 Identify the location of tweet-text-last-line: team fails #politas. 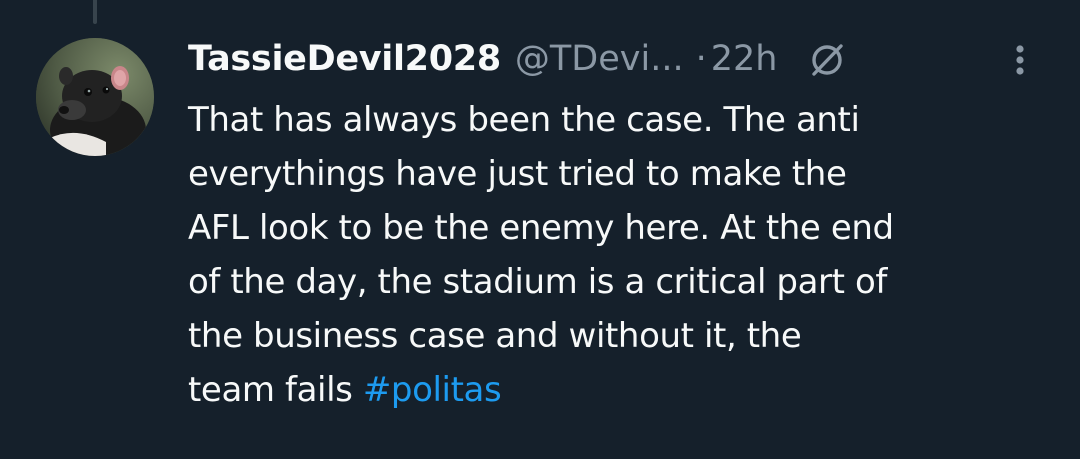
(623, 390).